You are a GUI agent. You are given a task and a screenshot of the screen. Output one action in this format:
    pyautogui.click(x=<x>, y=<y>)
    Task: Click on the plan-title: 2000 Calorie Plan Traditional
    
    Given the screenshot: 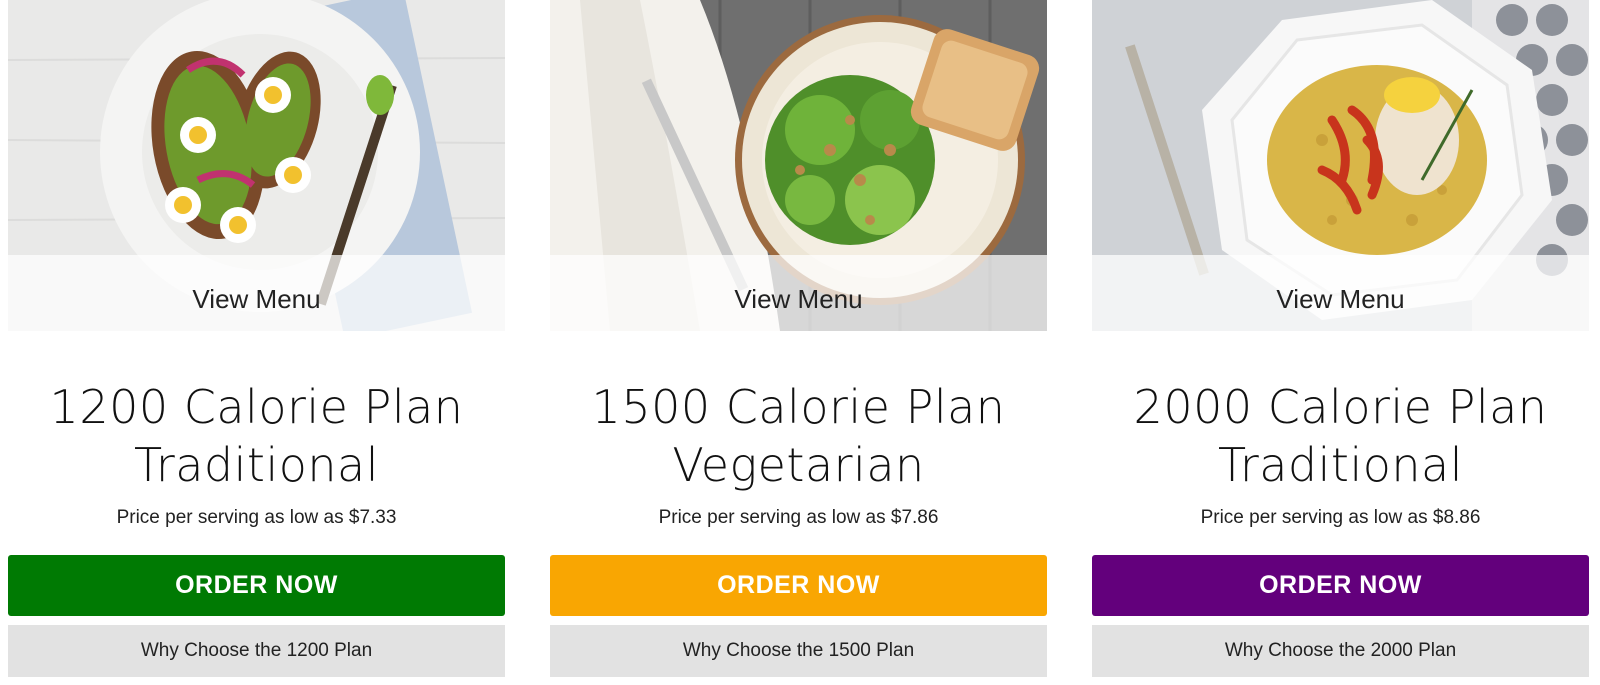 What is the action you would take?
    pyautogui.click(x=1340, y=436)
    